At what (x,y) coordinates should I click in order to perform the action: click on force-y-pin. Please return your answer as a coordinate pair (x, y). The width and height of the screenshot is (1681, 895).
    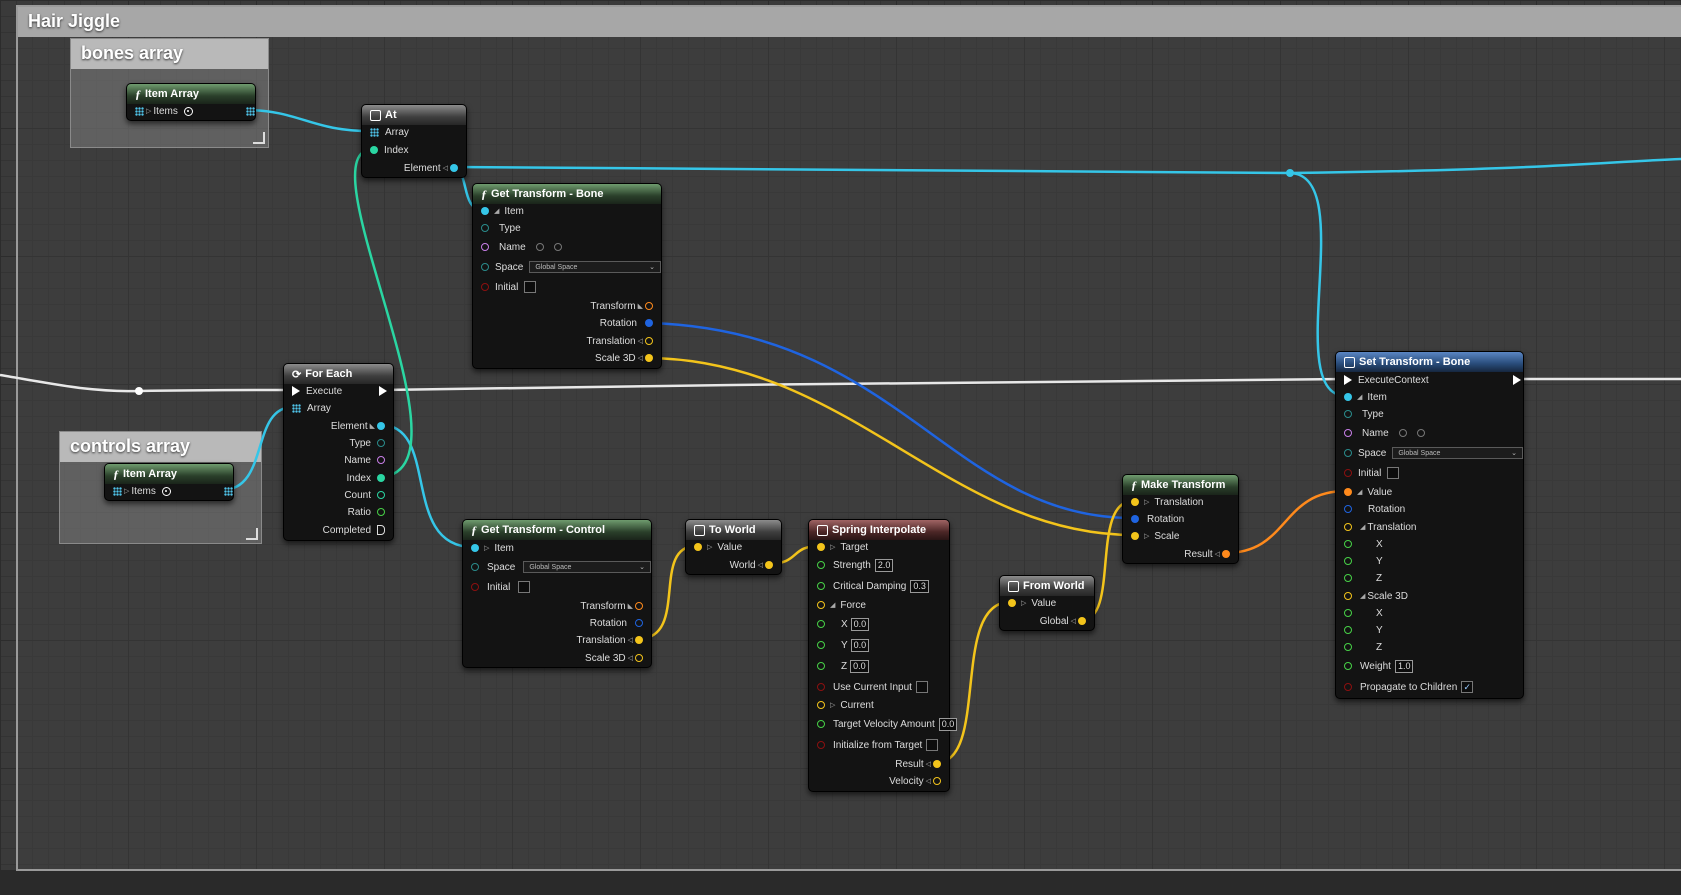
    Looking at the image, I should click on (821, 645).